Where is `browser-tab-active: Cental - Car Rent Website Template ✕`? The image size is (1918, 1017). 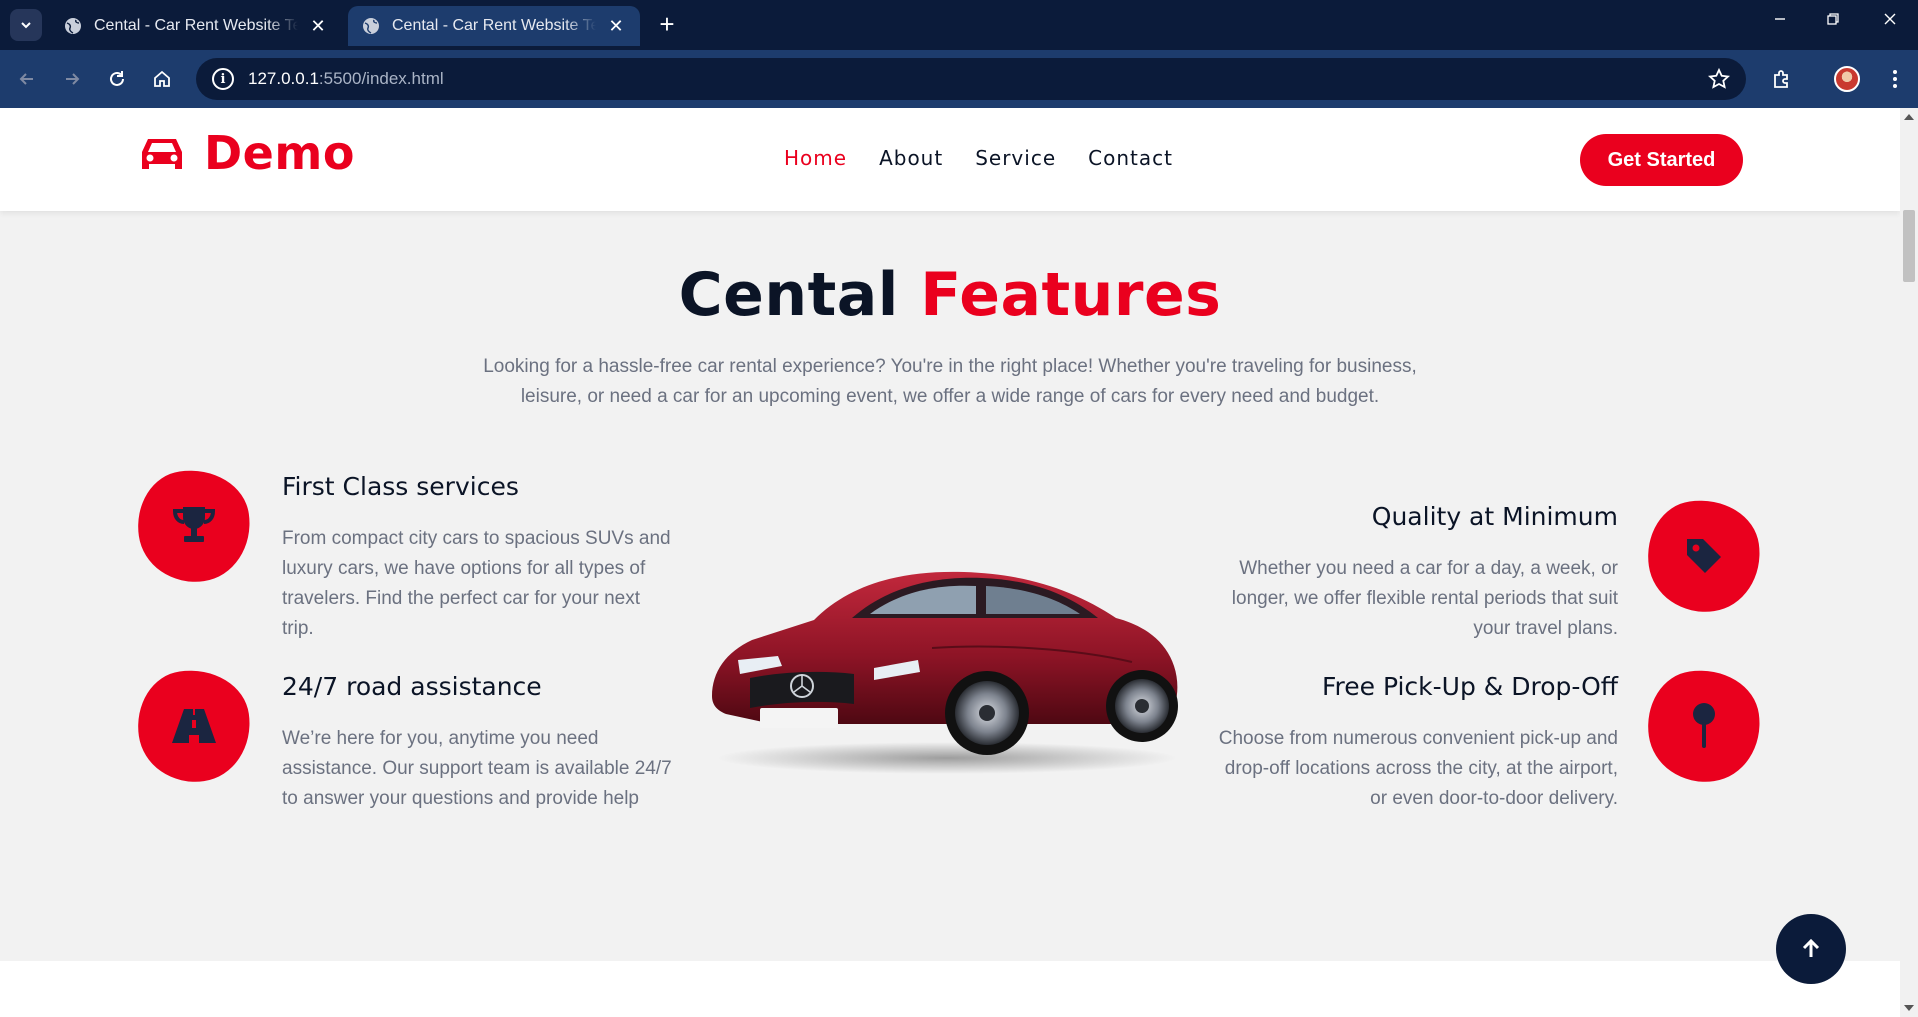
browser-tab-active: Cental - Car Rent Website Template ✕ is located at coordinates (494, 26).